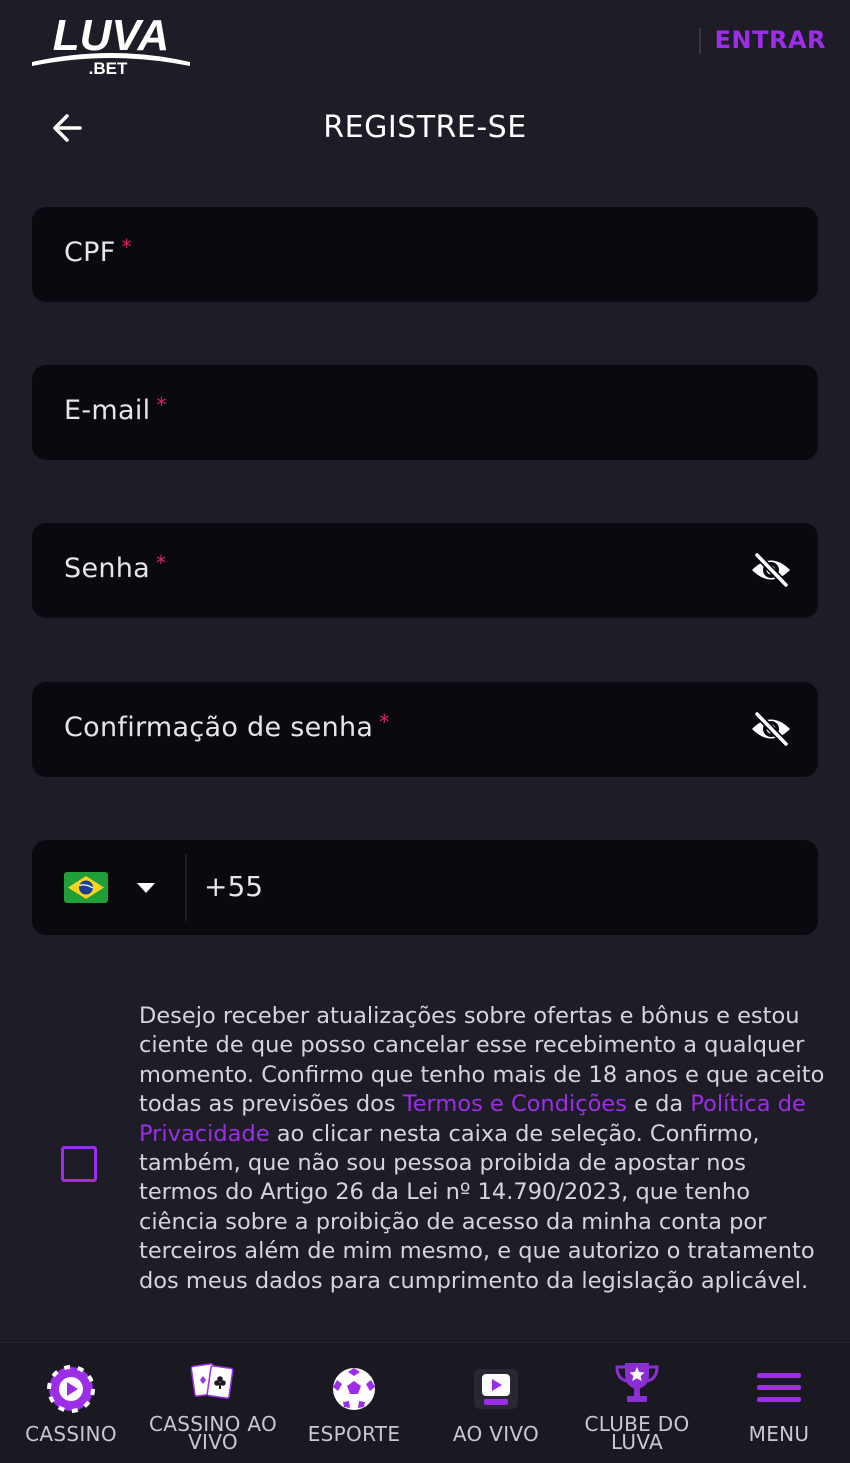  Describe the element at coordinates (111, 35) in the screenshot. I see `logo-wordmark: LUVA` at that location.